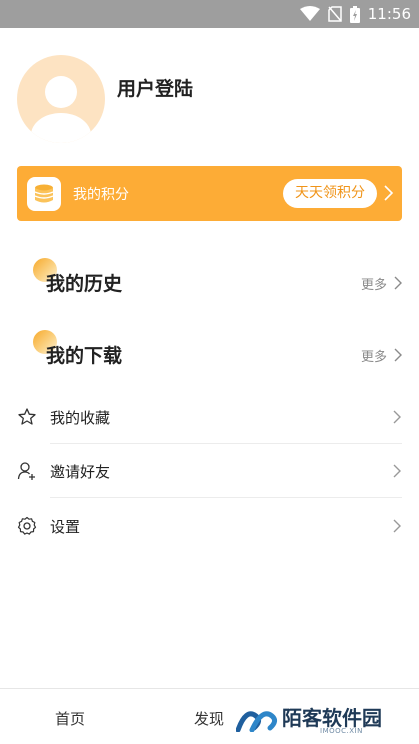  I want to click on no-sim-icon, so click(335, 14).